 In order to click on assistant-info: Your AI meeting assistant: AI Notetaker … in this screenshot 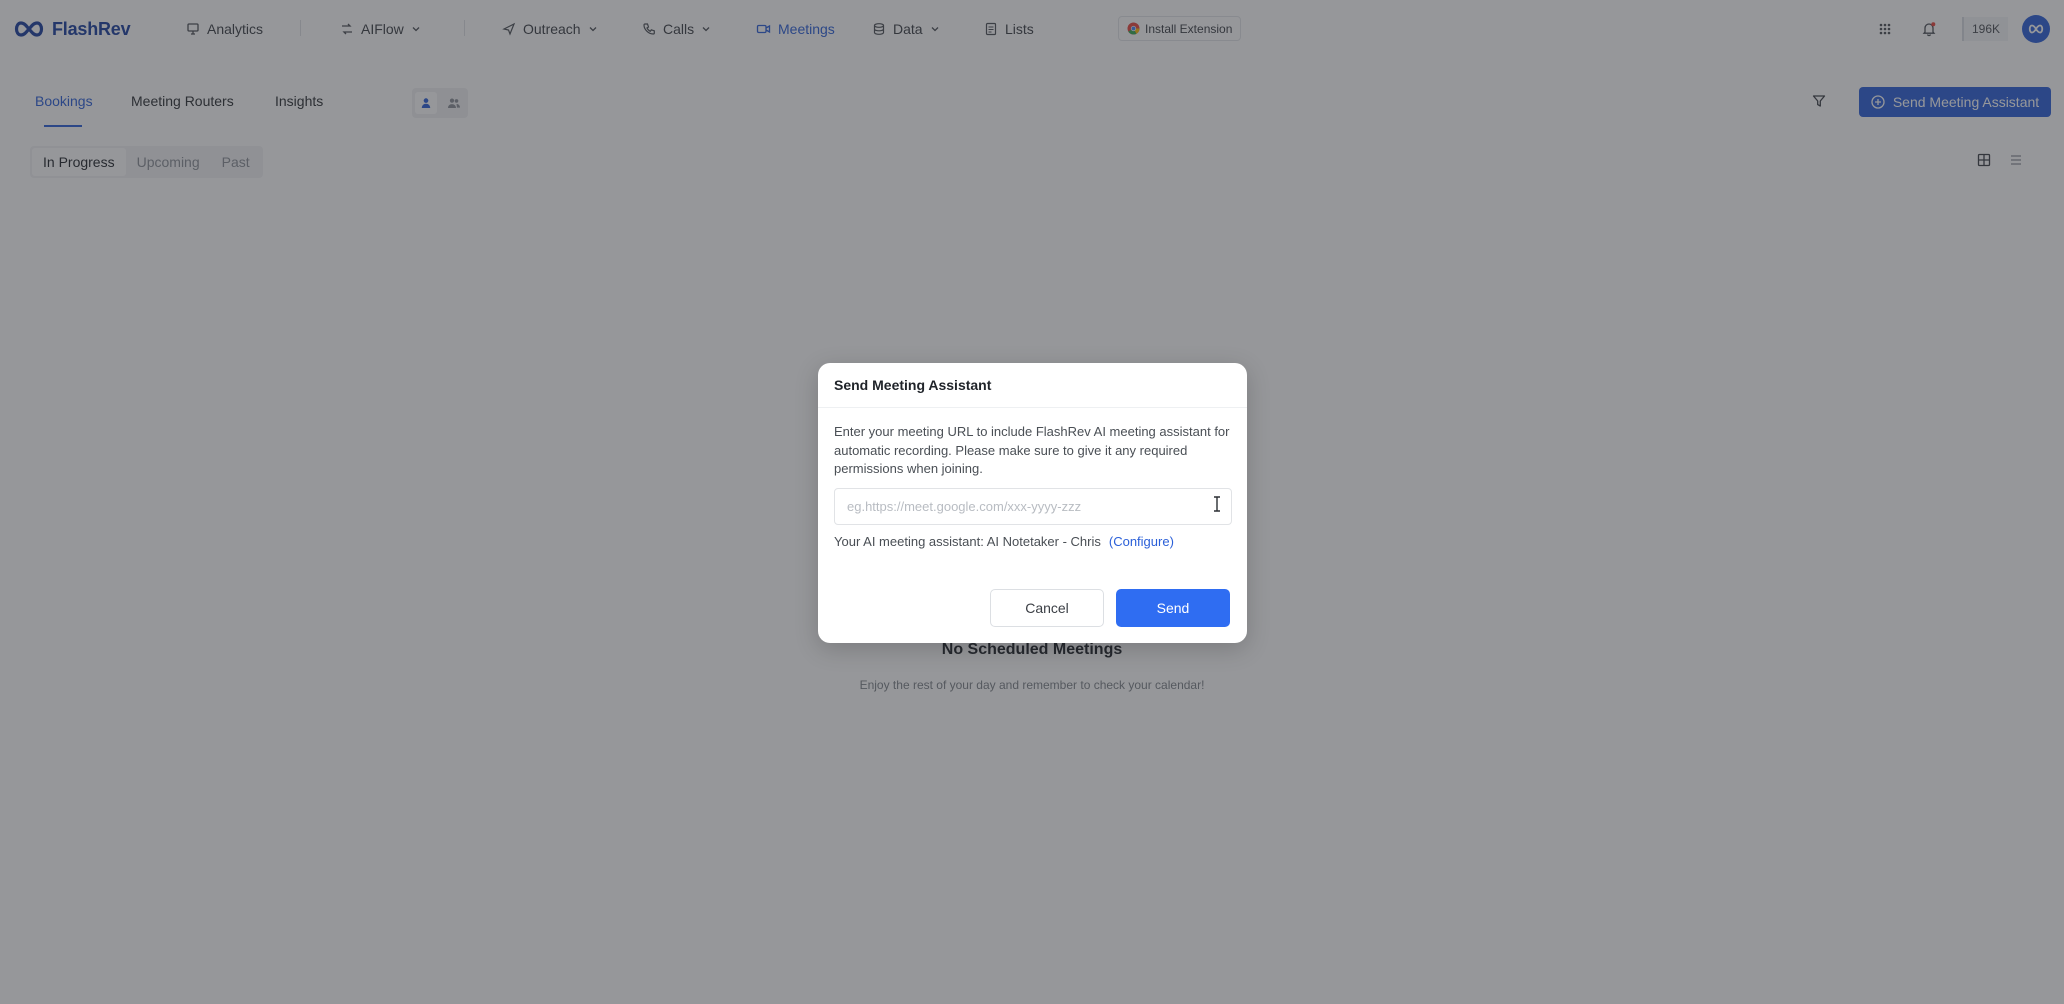, I will do `click(1004, 541)`.